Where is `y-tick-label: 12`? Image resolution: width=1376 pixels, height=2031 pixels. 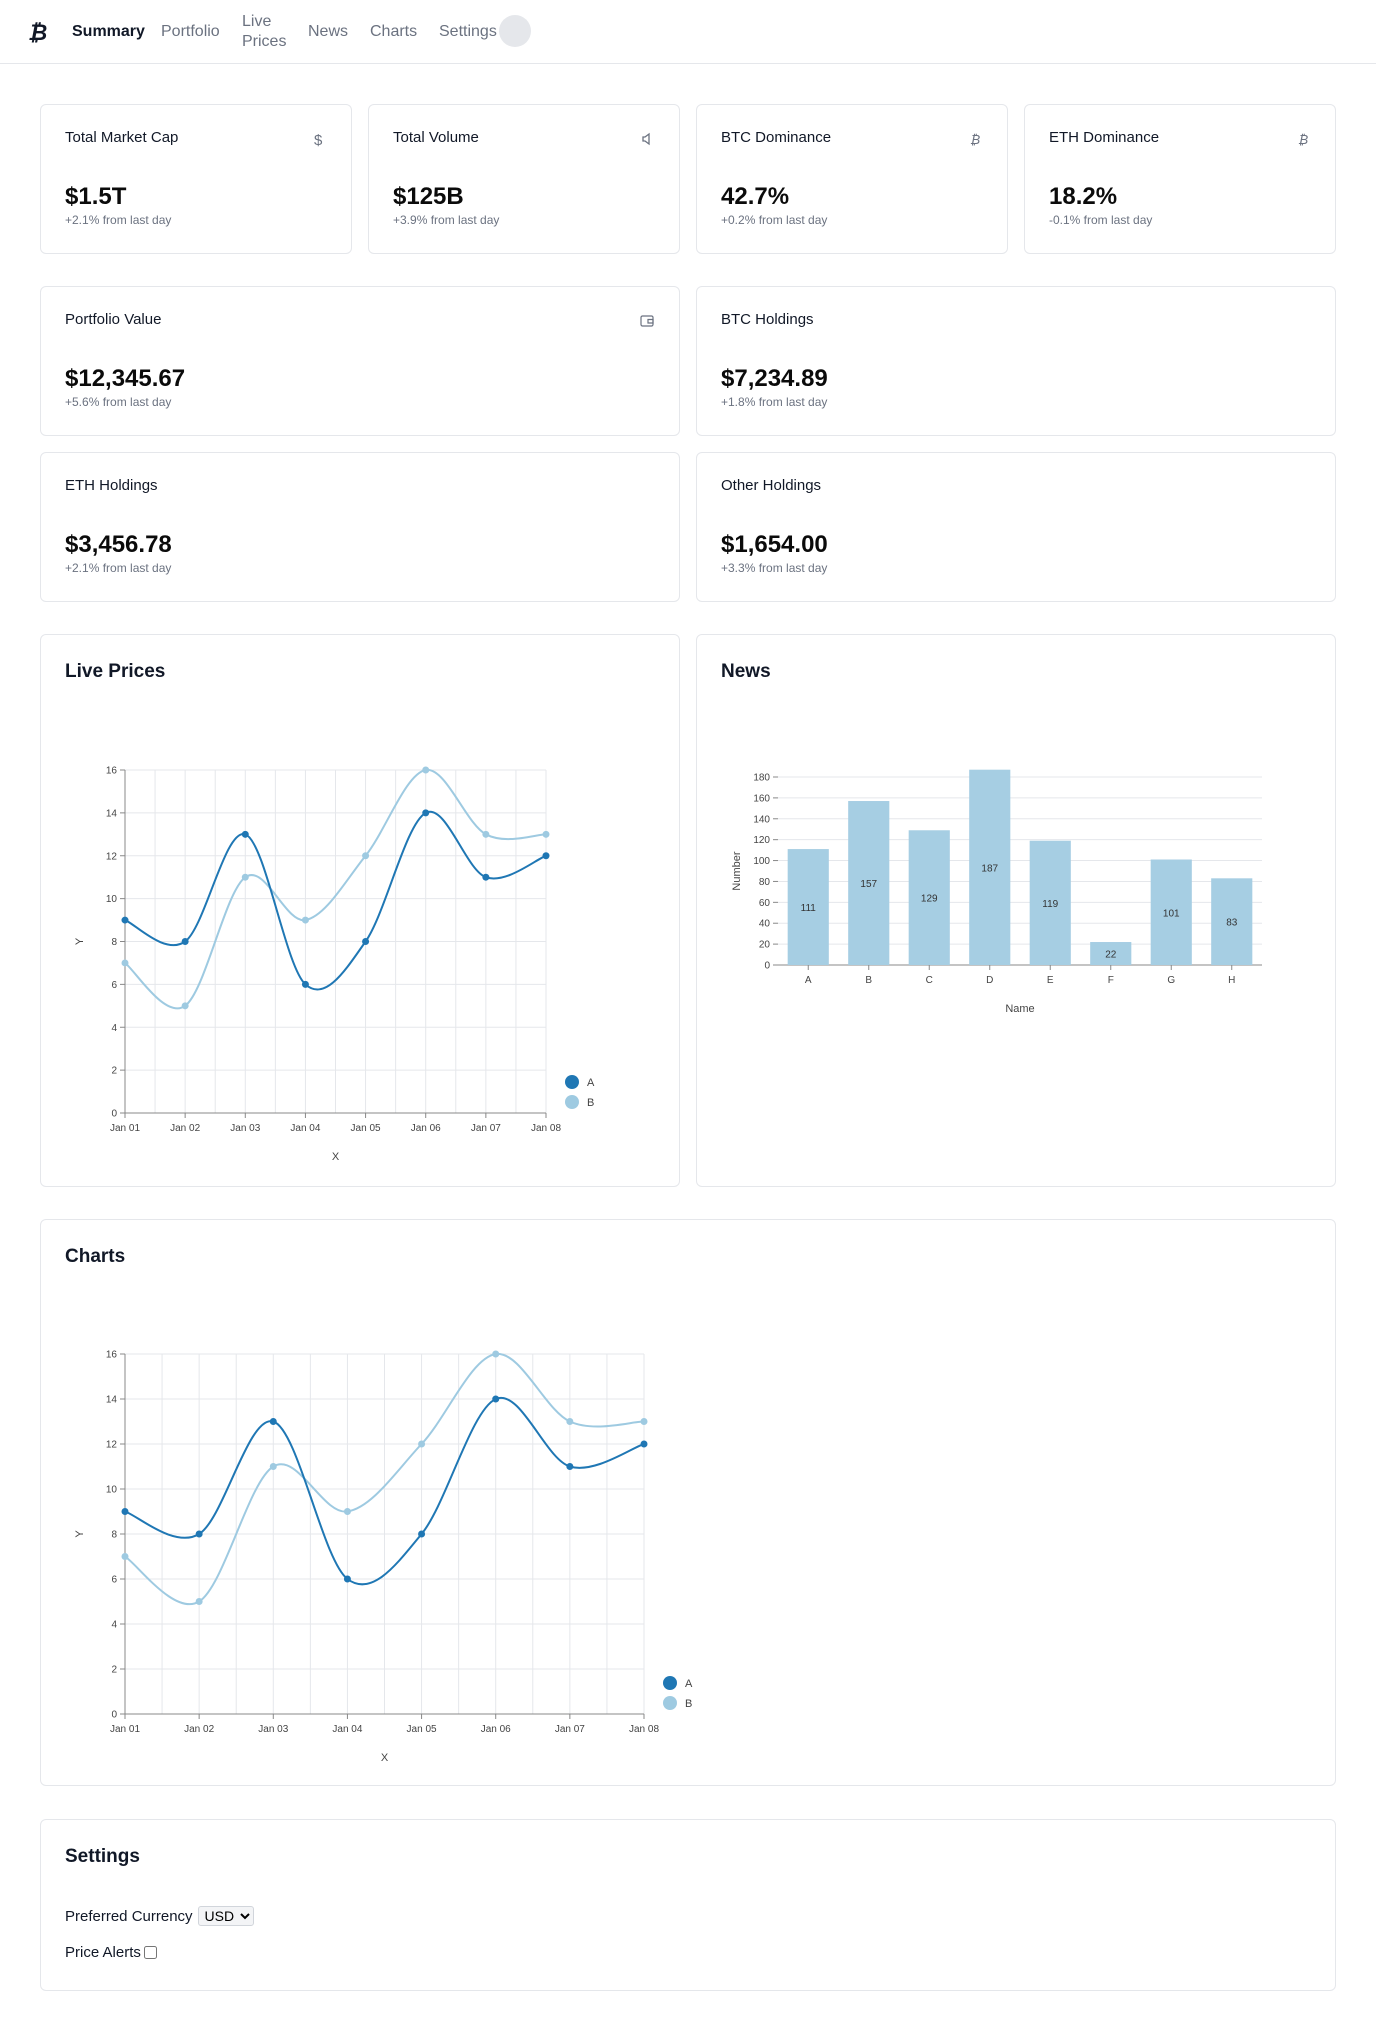 y-tick-label: 12 is located at coordinates (112, 856).